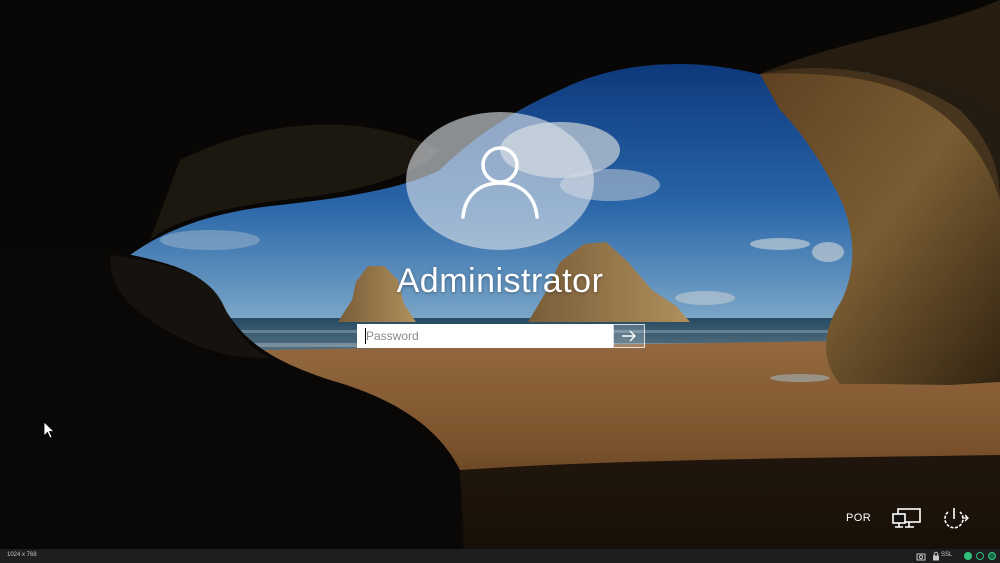 The width and height of the screenshot is (1000, 563). I want to click on submit-button, so click(629, 336).